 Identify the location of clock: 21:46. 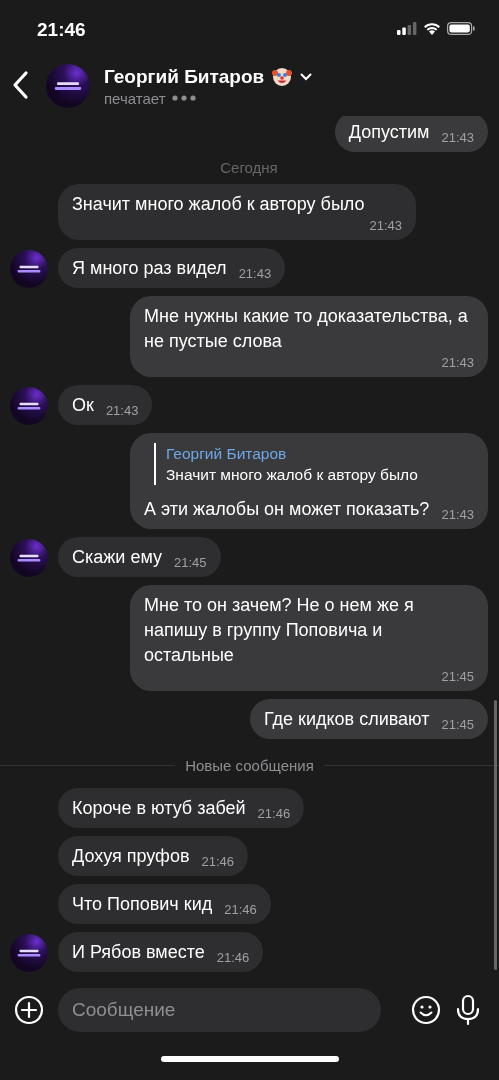
(62, 29).